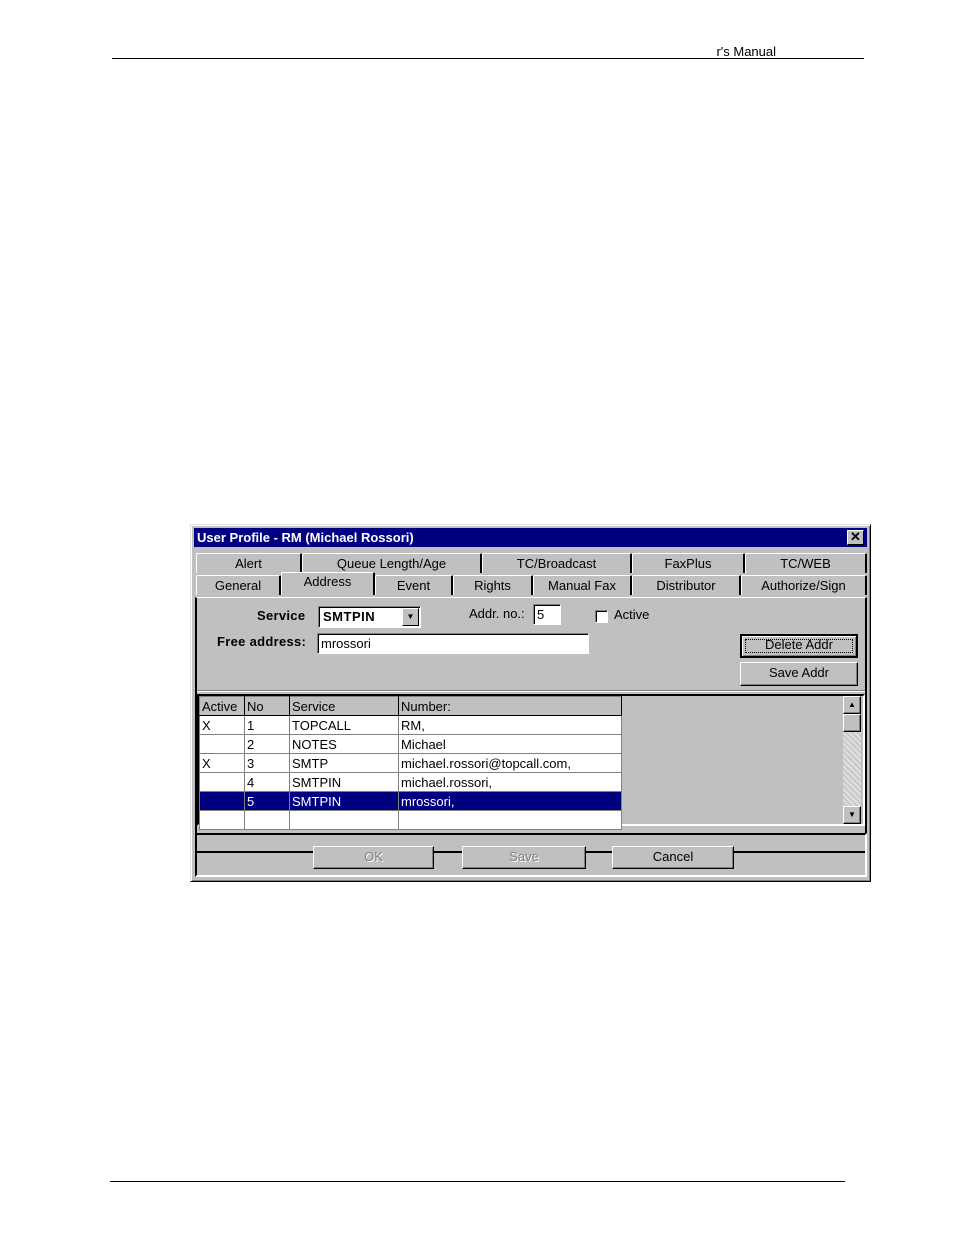  Describe the element at coordinates (328, 583) in the screenshot. I see `tab-address: Address` at that location.